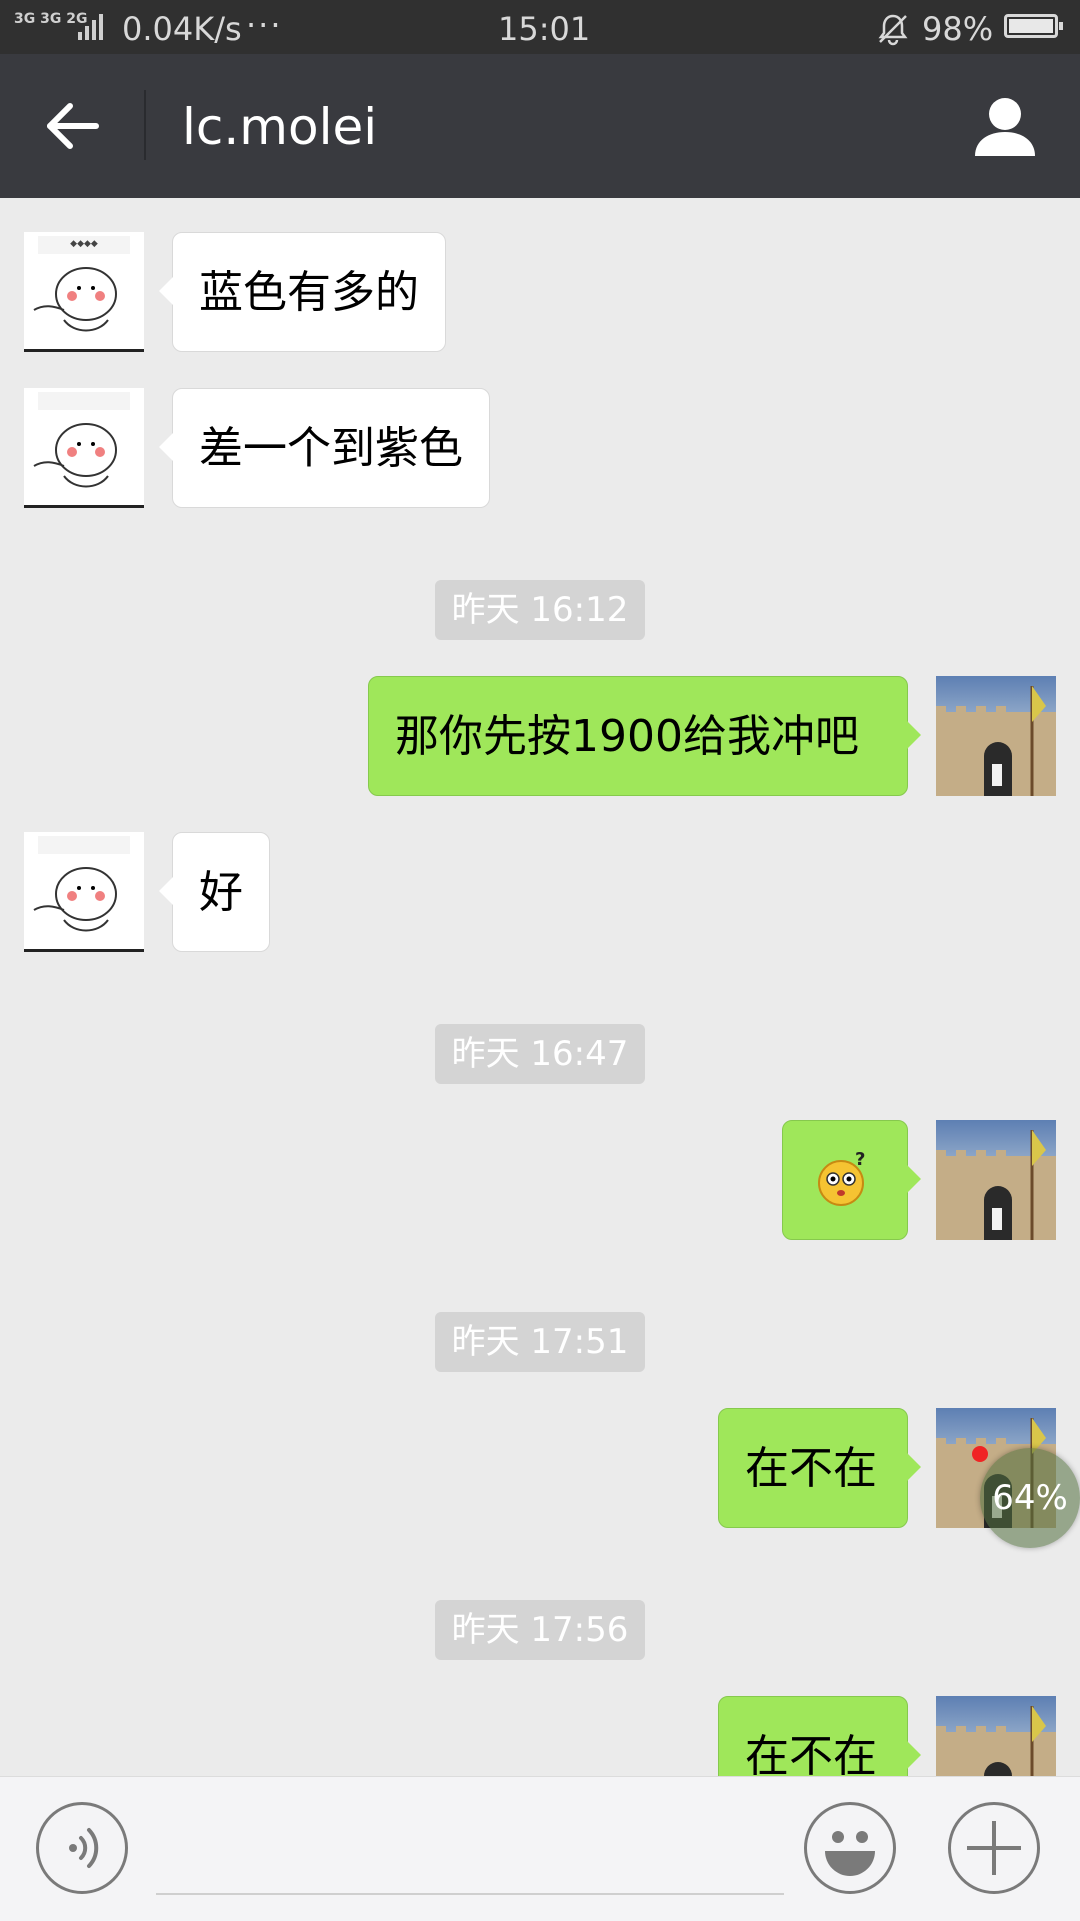 Image resolution: width=1080 pixels, height=1921 pixels. What do you see at coordinates (470, 1851) in the screenshot?
I see `message-input` at bounding box center [470, 1851].